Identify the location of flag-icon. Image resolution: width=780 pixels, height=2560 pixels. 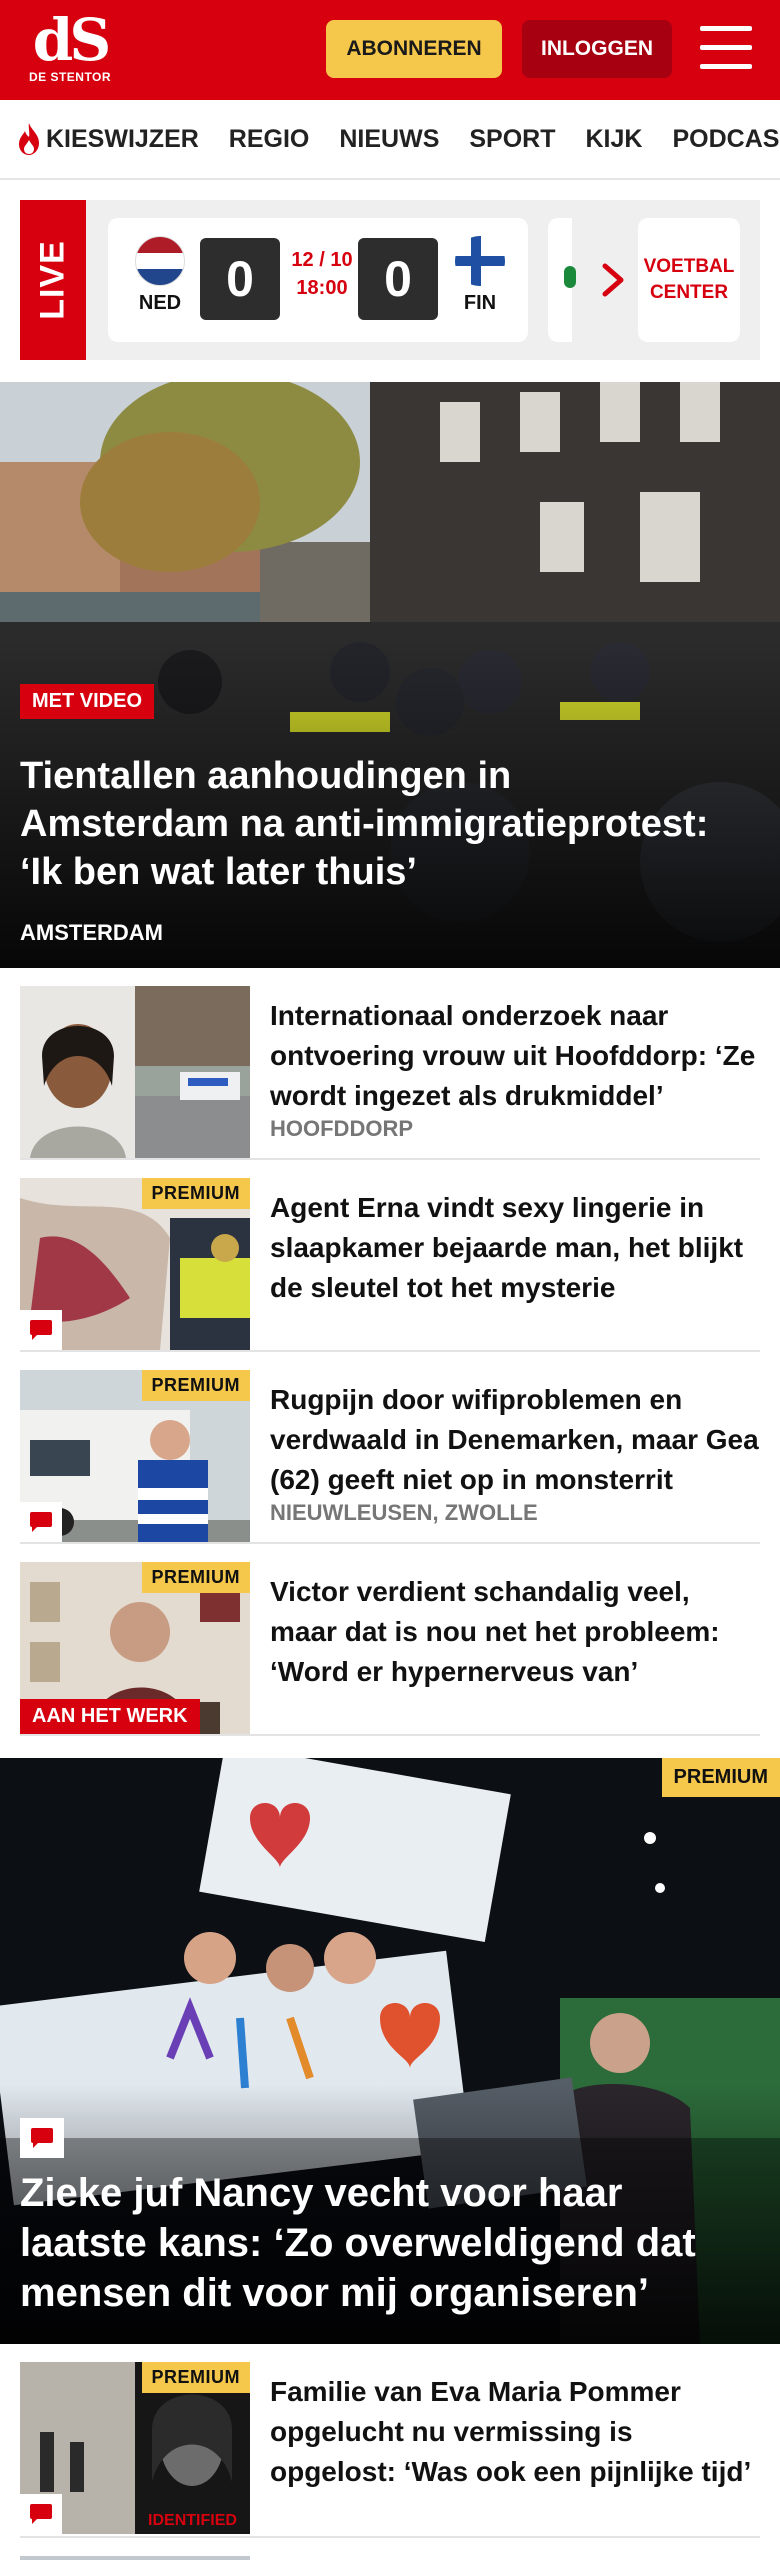
(570, 277).